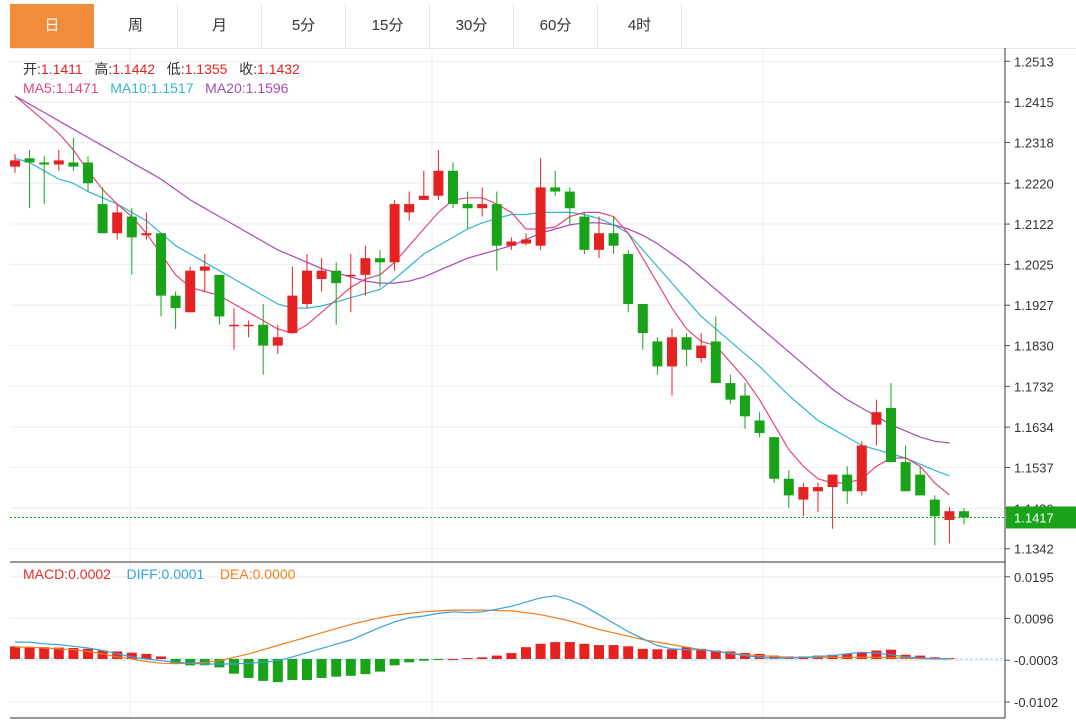 The height and width of the screenshot is (722, 1076). What do you see at coordinates (134, 69) in the screenshot?
I see `high-value: 1.1442` at bounding box center [134, 69].